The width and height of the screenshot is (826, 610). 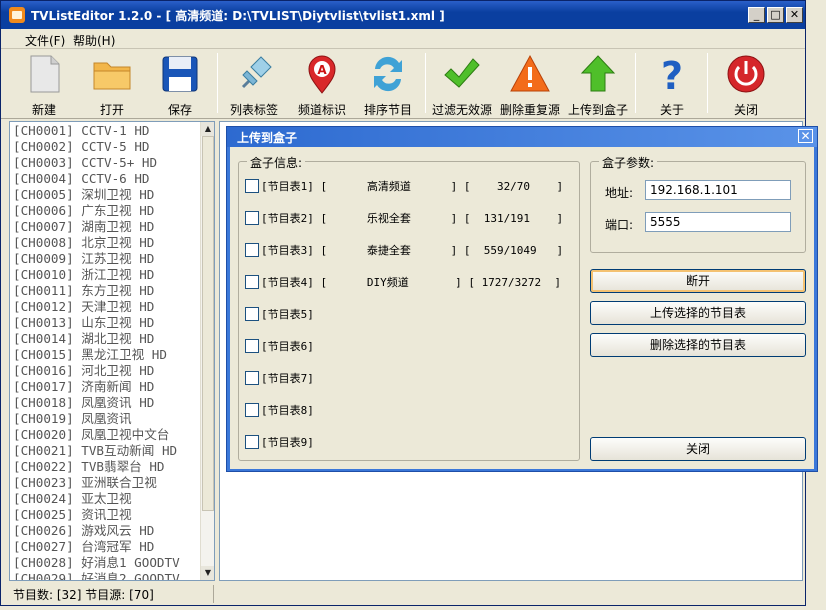 What do you see at coordinates (106, 243) in the screenshot?
I see `channel-list-item: [CH0008] 北京卫视 HD` at bounding box center [106, 243].